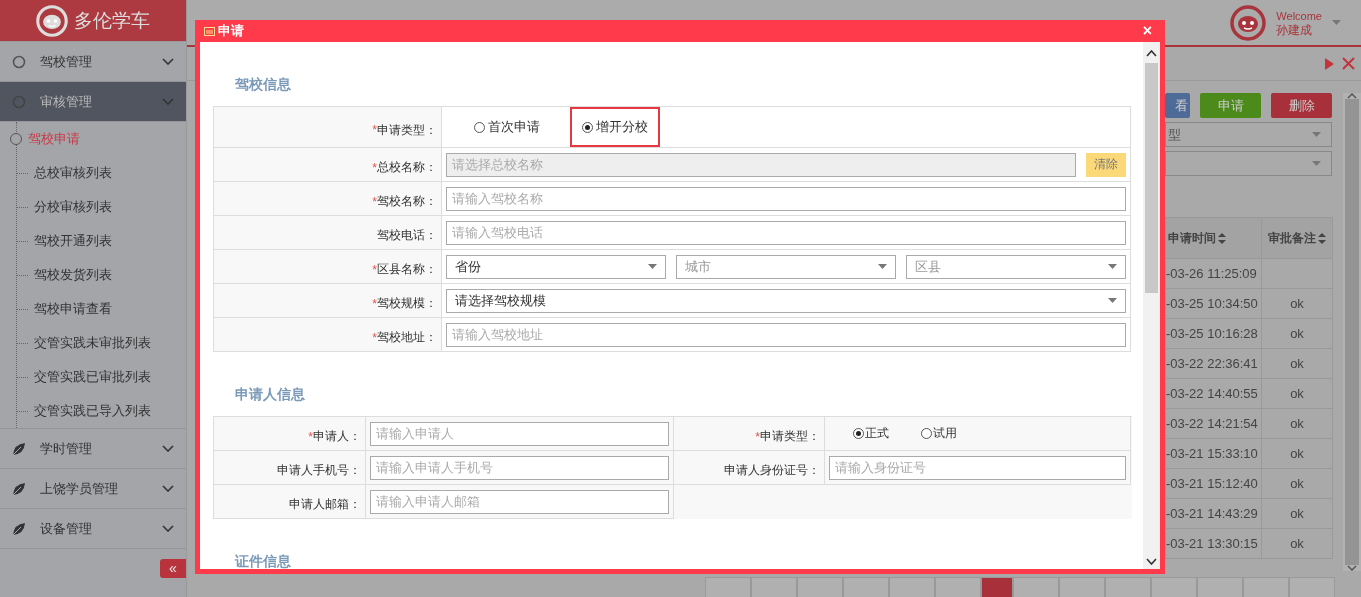 The height and width of the screenshot is (597, 1361). I want to click on action-button: 申请, so click(1230, 105).